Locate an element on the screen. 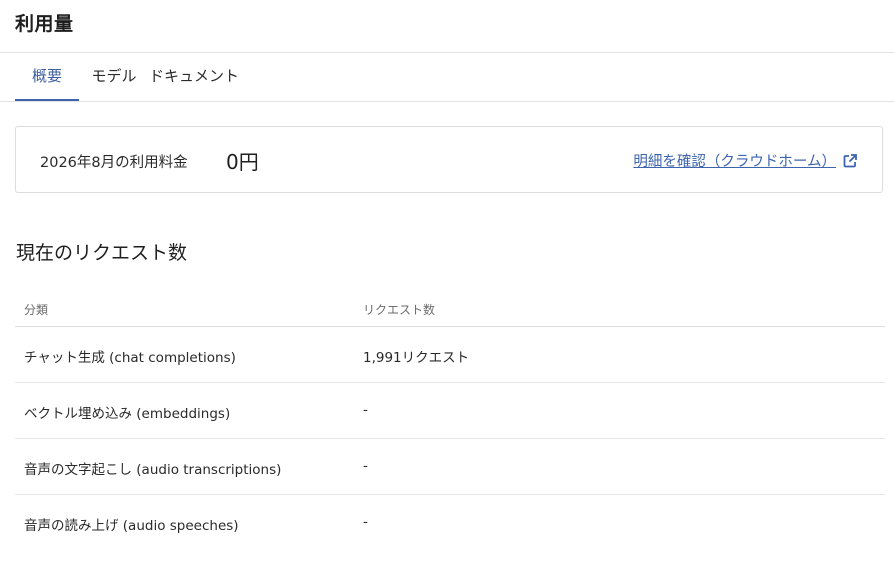 This screenshot has width=894, height=564. table-row: 音声の読み上げ (audio speeches) - is located at coordinates (450, 522).